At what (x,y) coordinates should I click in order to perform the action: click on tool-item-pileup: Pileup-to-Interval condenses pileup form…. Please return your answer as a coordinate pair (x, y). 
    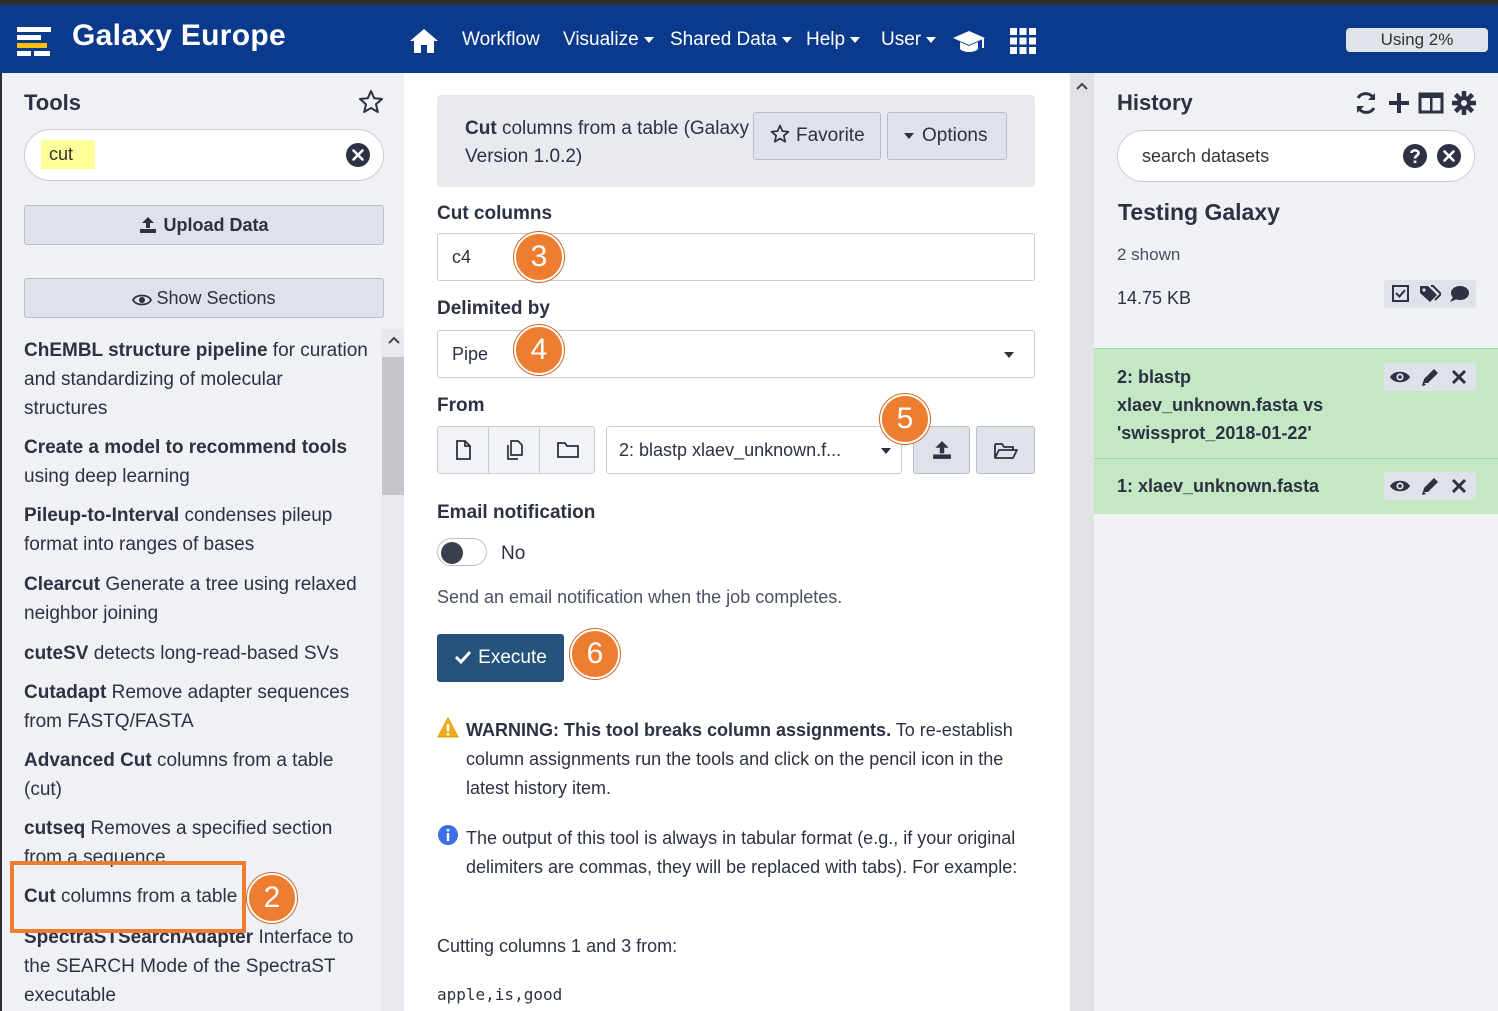
    Looking at the image, I should click on (196, 530).